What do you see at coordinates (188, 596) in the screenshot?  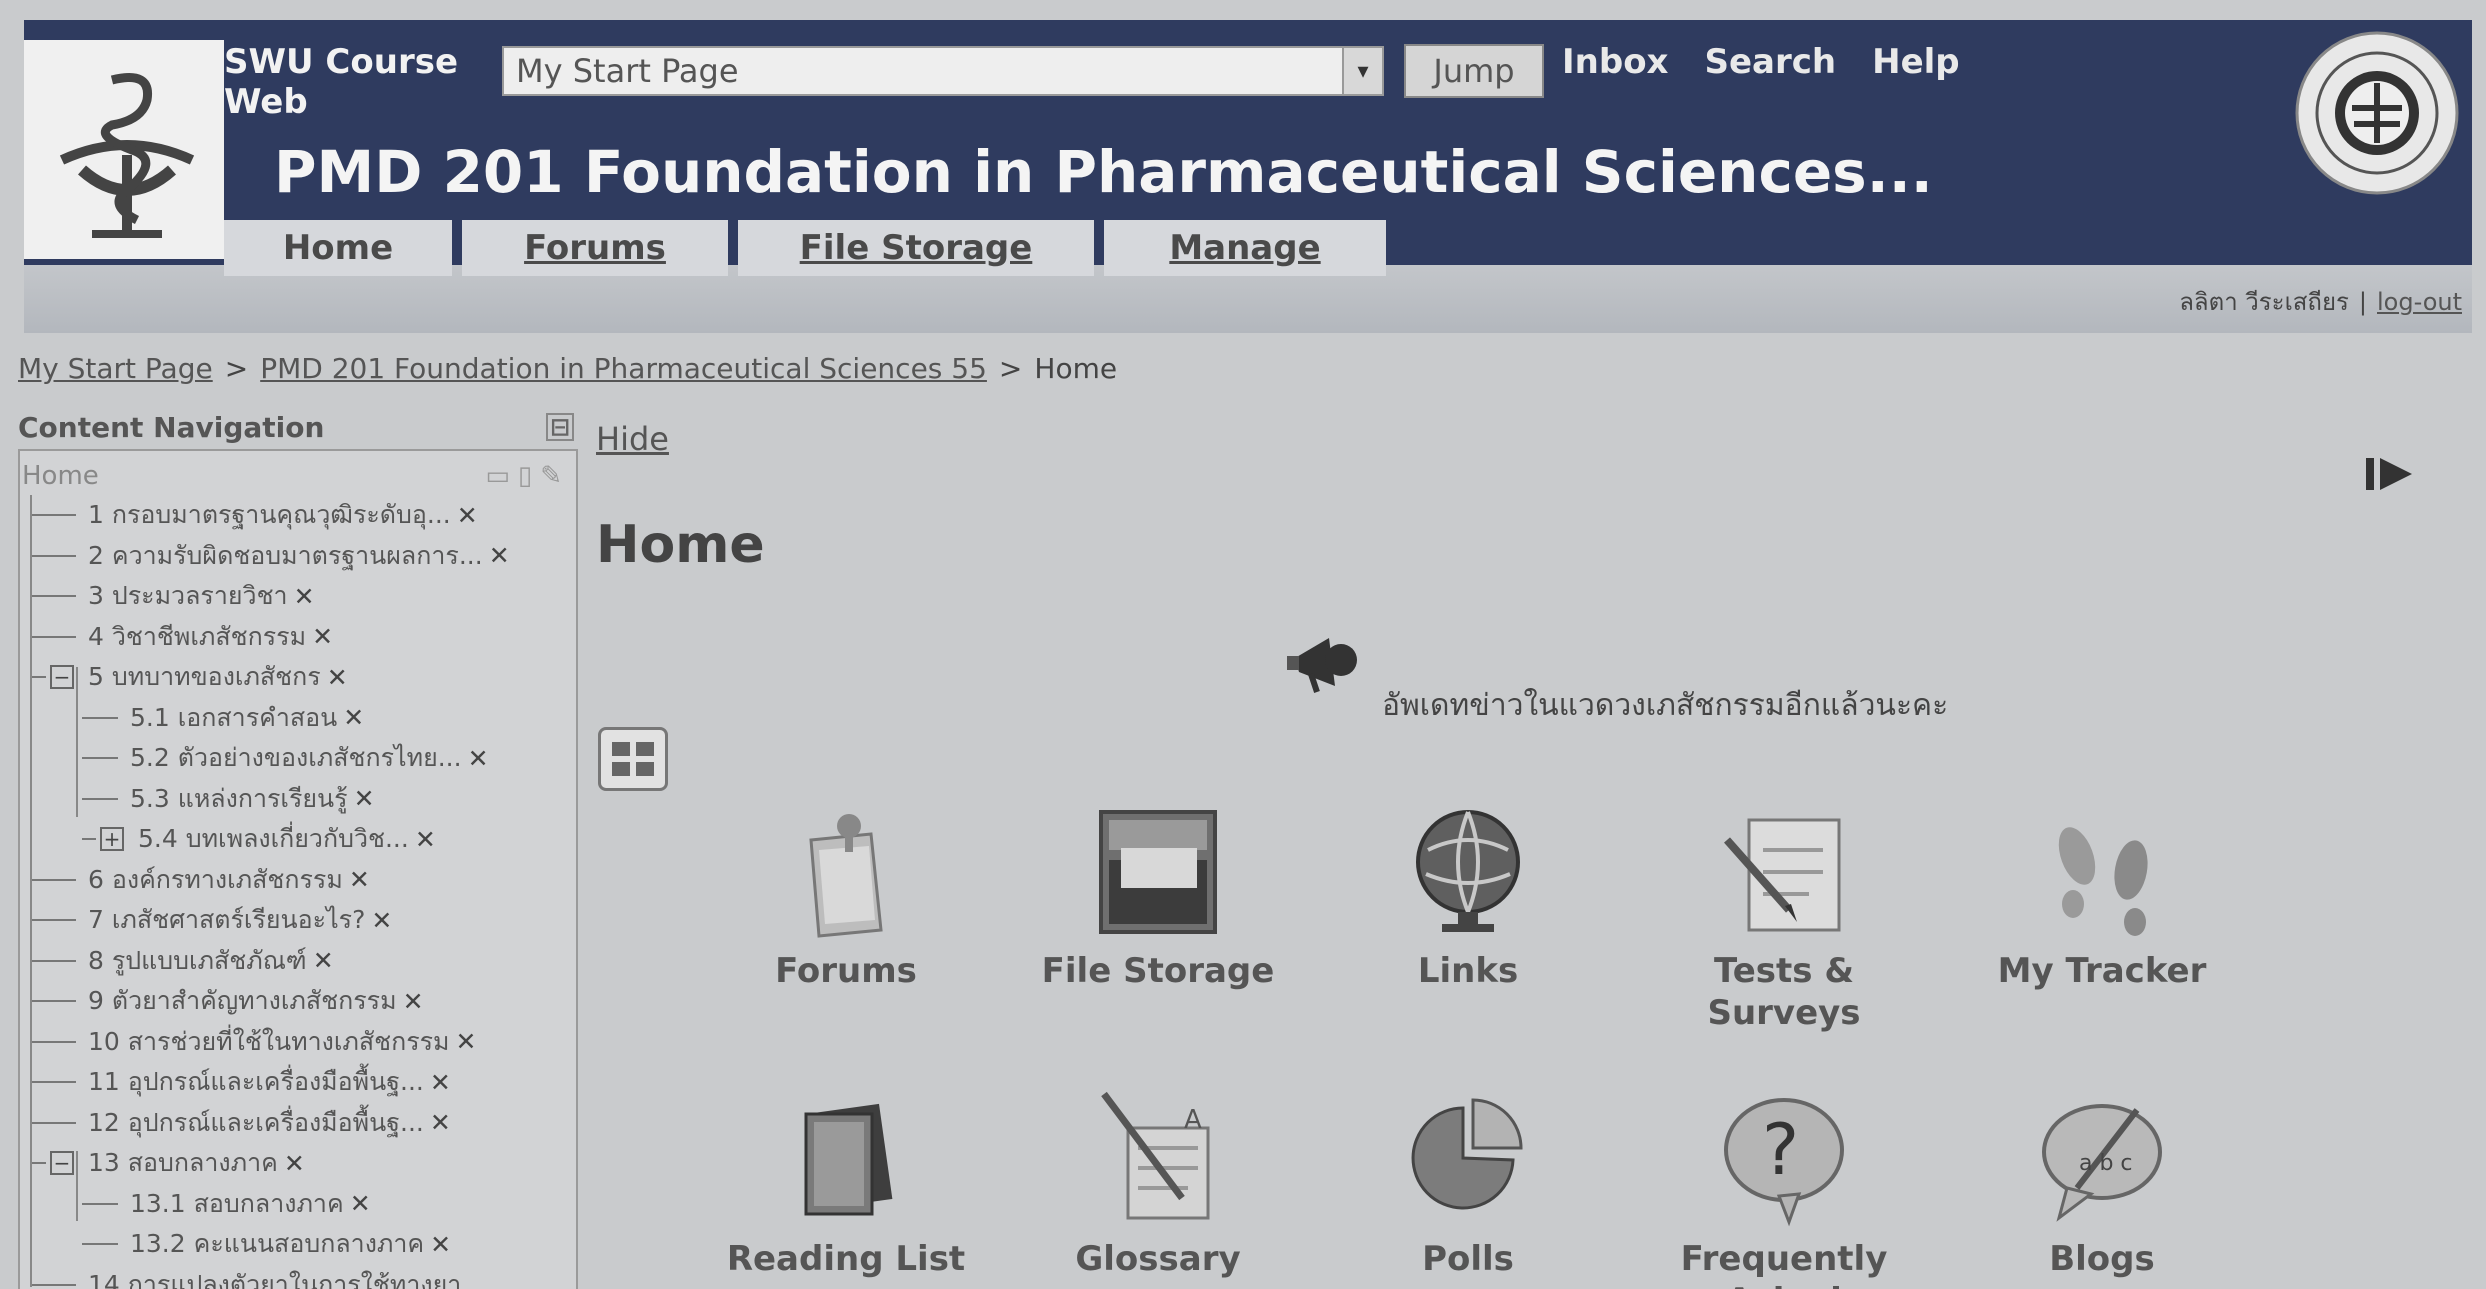 I see `nav-tree-item-label: 3 ประมวลรายวิชา` at bounding box center [188, 596].